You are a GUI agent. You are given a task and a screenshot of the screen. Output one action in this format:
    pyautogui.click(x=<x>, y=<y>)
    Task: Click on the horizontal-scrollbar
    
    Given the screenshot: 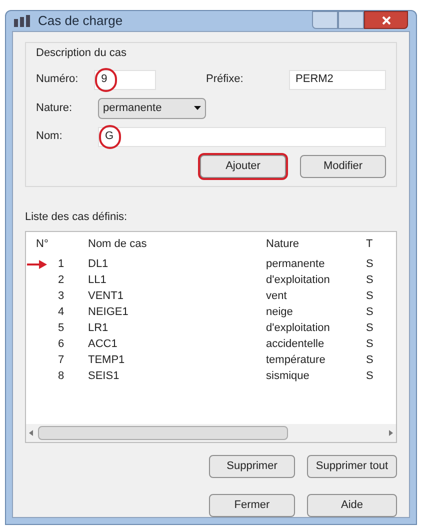 What is the action you would take?
    pyautogui.click(x=211, y=433)
    